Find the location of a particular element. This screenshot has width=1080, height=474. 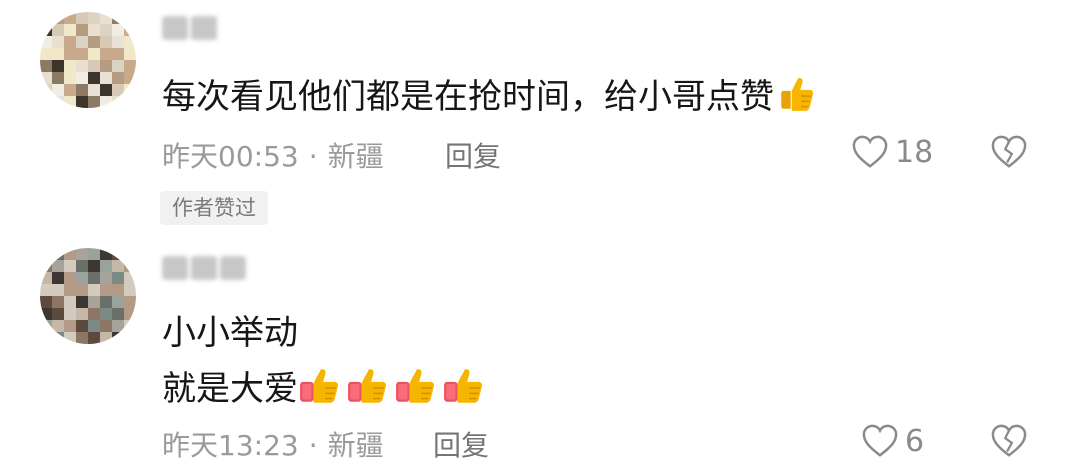

comment-text: 每次看见他们都是在抢时间，给小哥点赞 is located at coordinates (490, 96).